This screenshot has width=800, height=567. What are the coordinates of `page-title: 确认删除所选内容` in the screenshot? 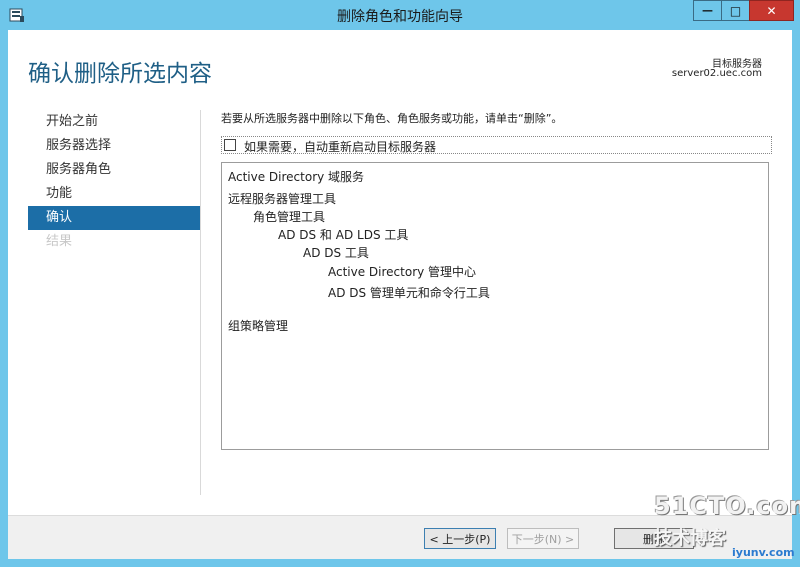 It's located at (120, 74).